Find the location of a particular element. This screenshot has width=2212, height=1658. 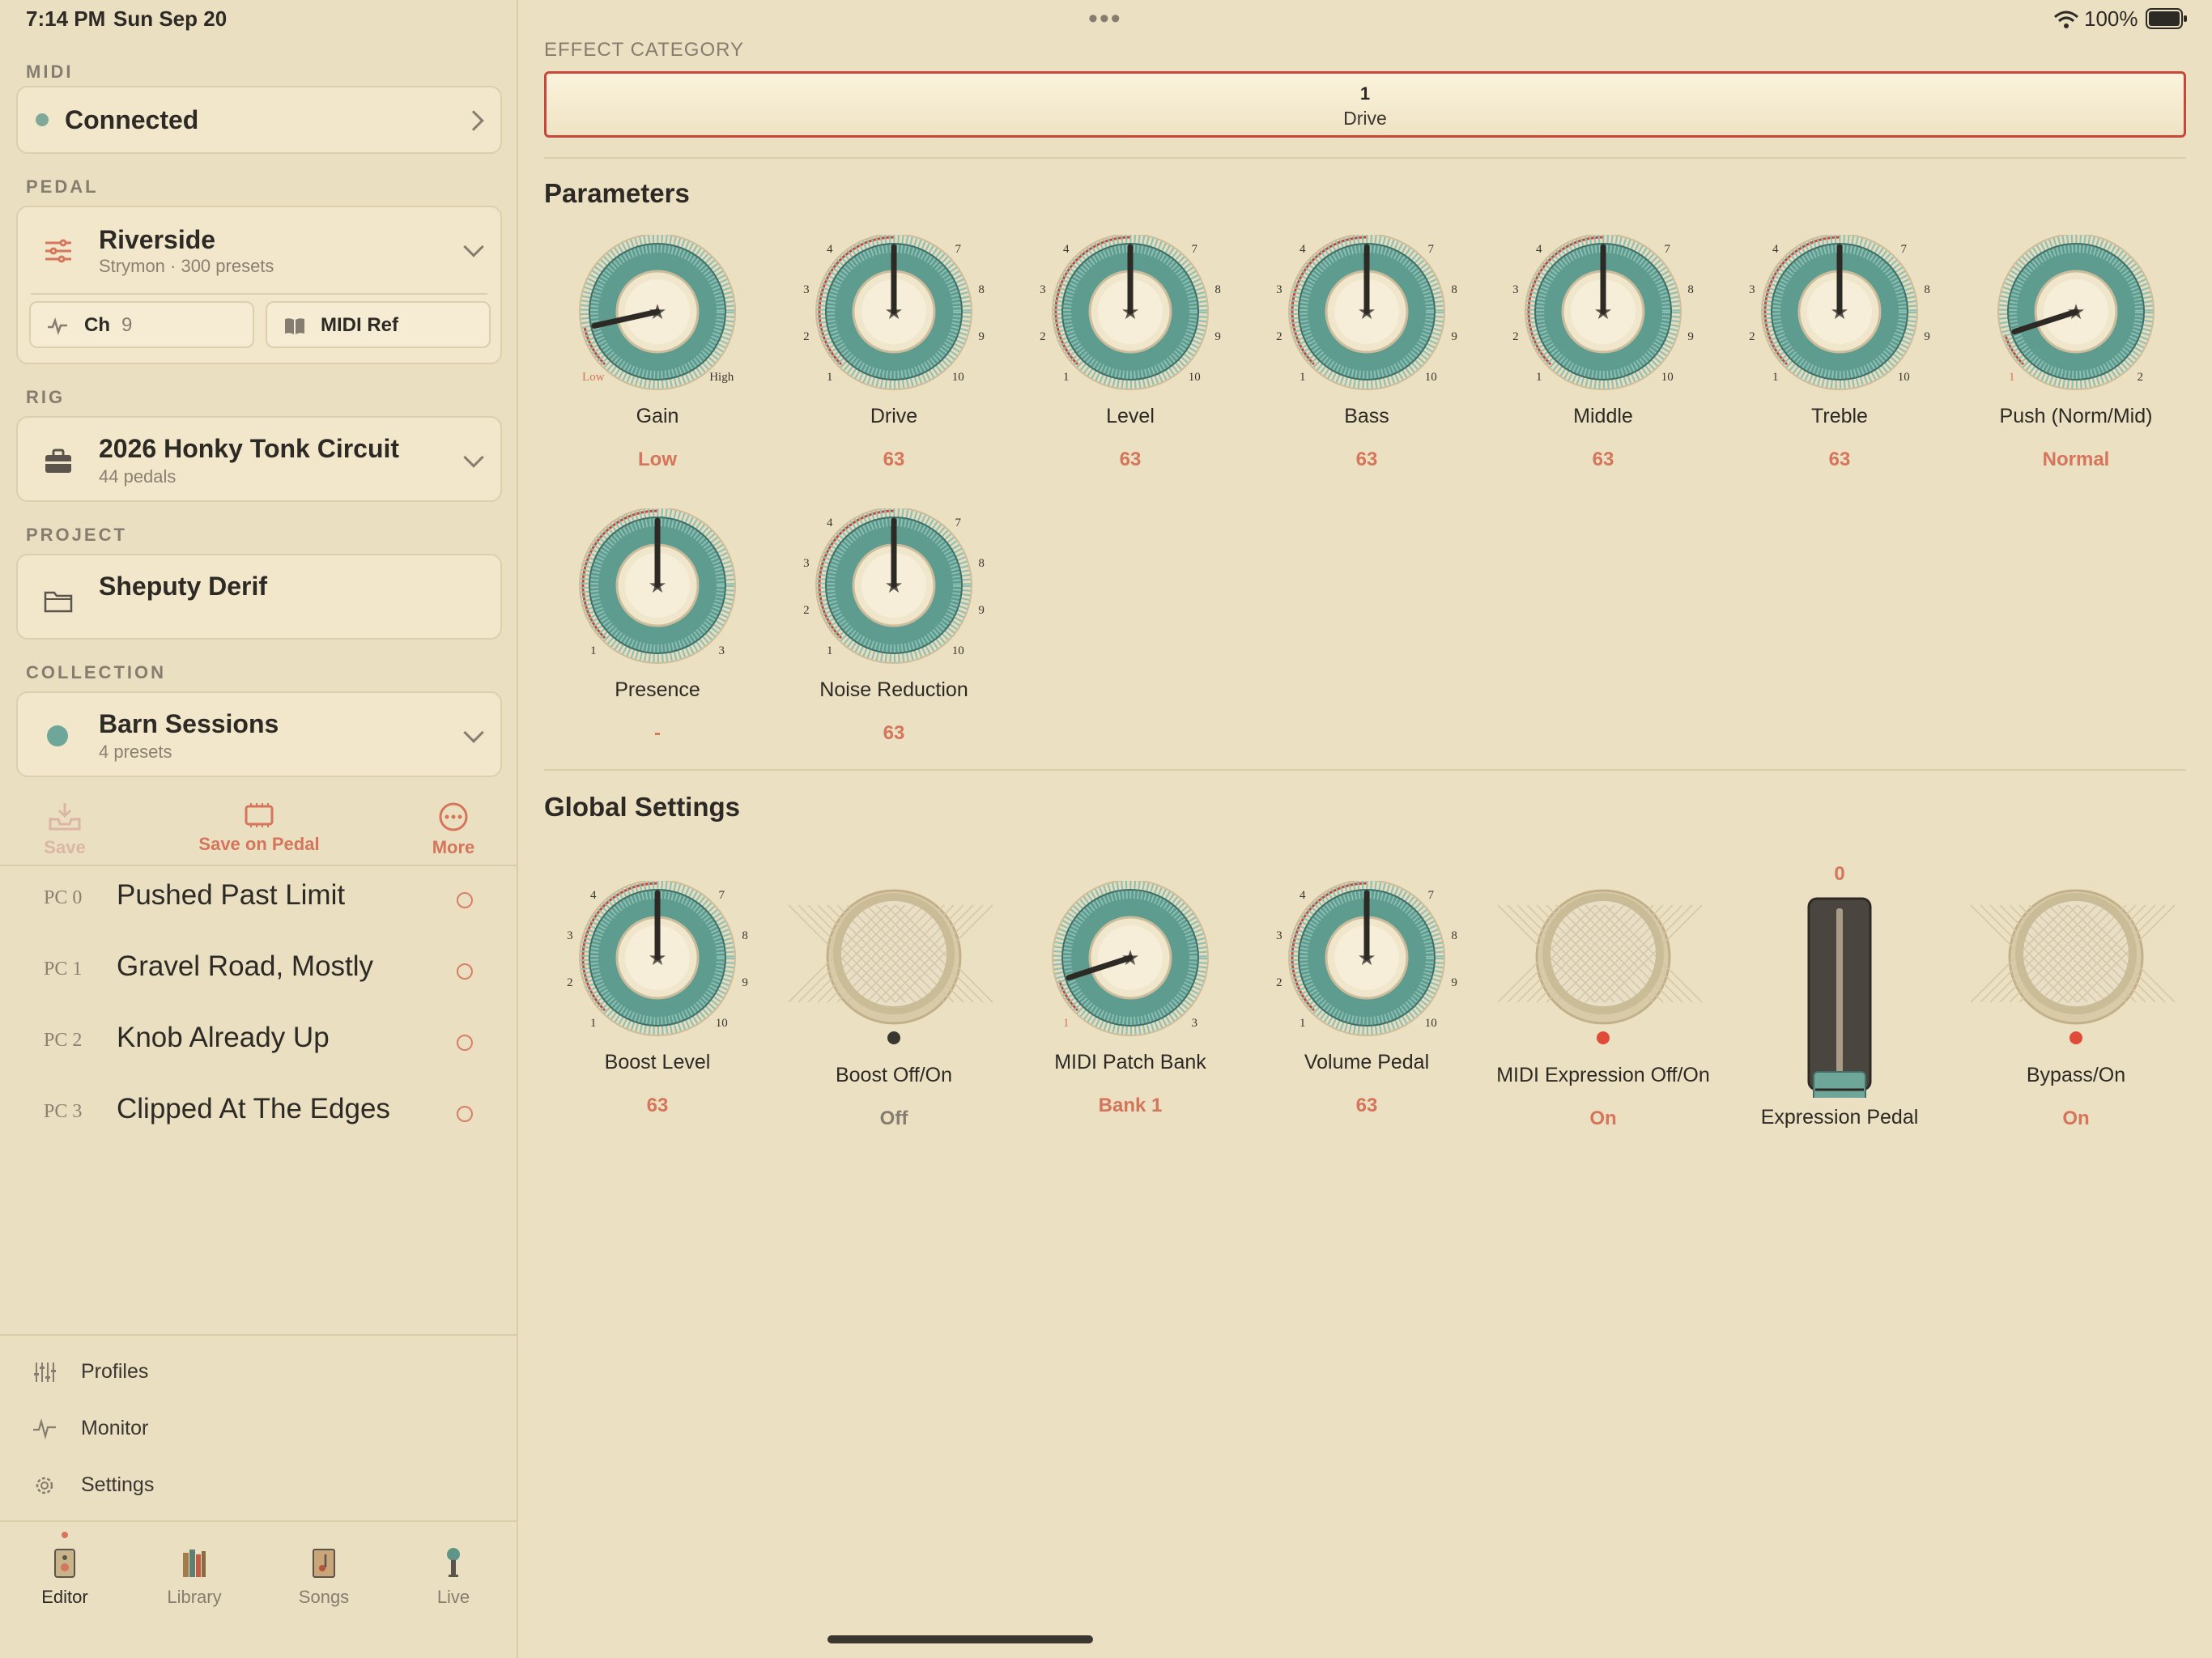

preset-row: PC 3 Clipped At The Edges is located at coordinates (259, 1115).